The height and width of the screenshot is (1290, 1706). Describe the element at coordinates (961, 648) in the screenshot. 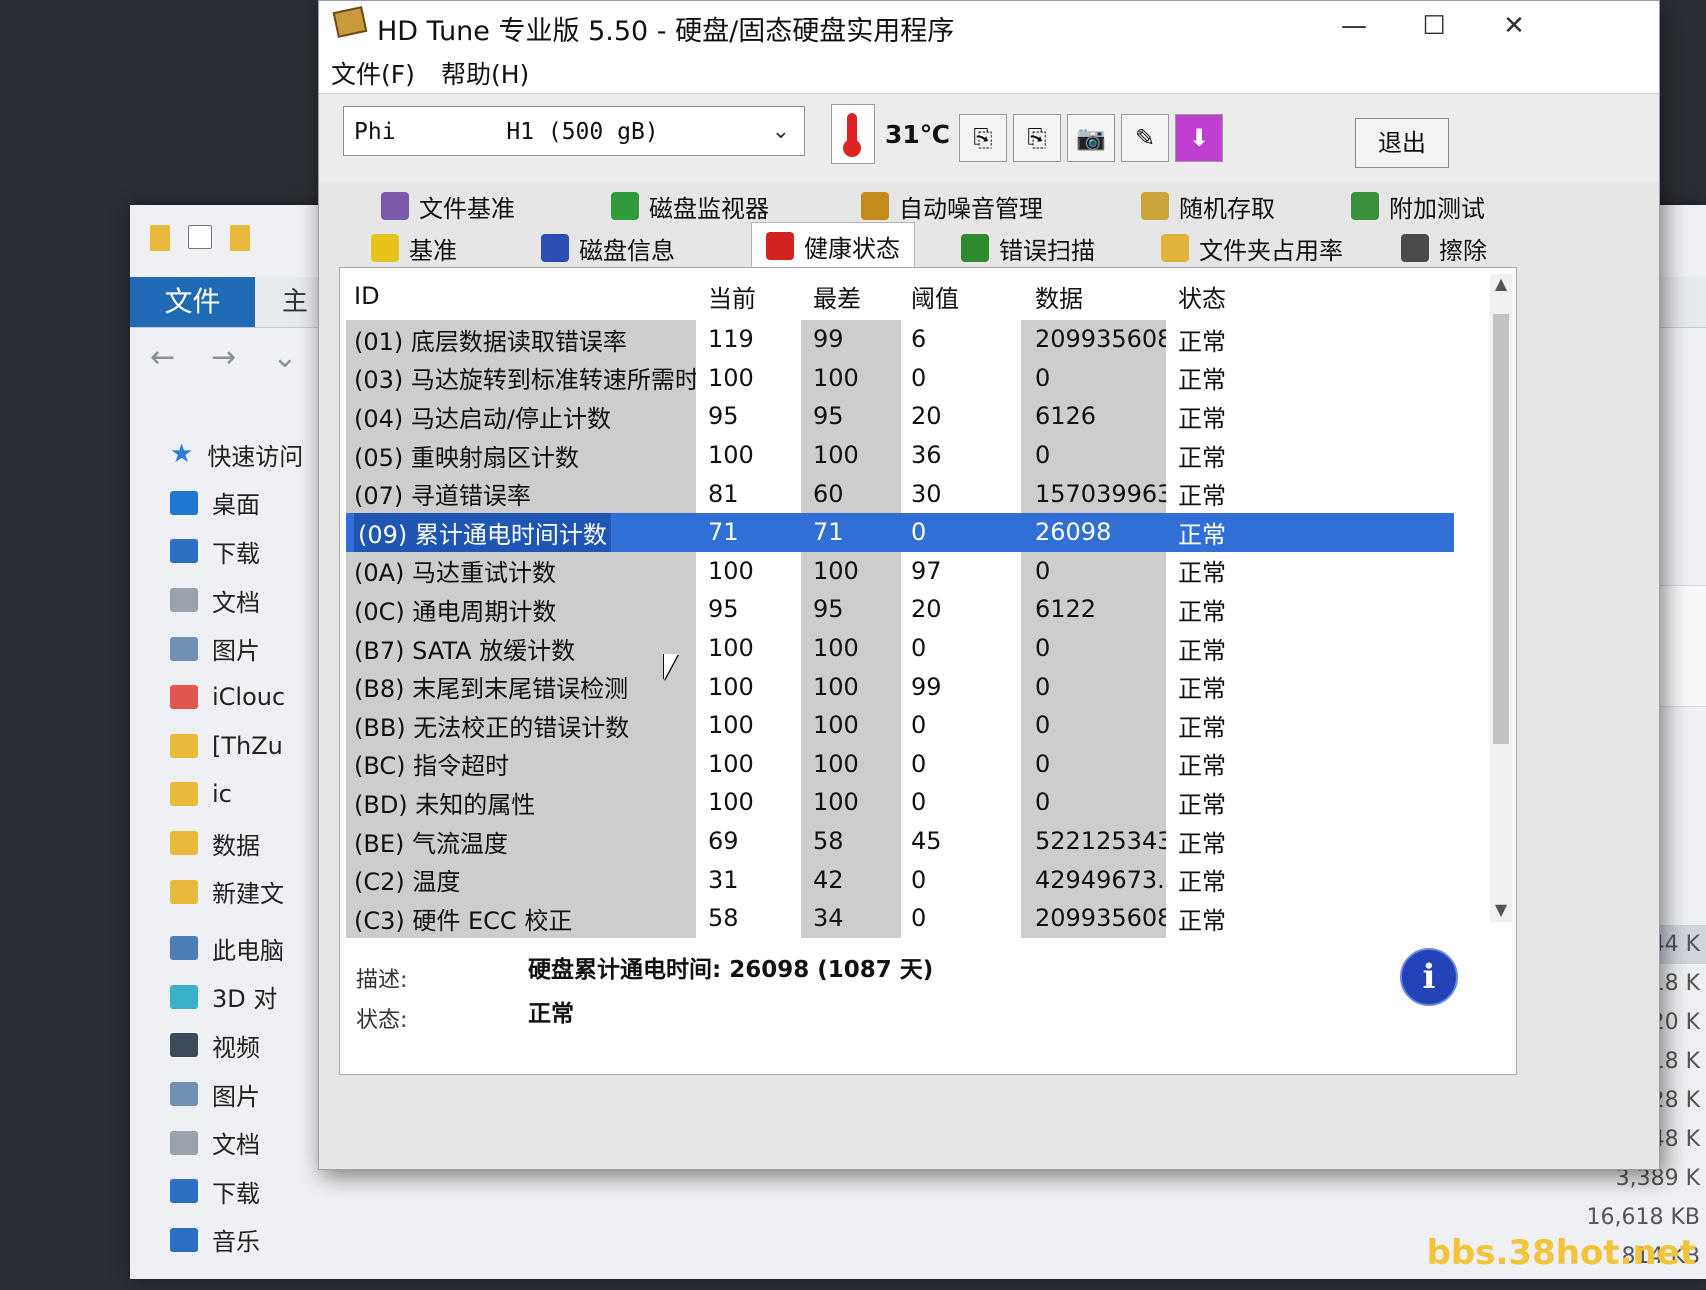

I see `cell-threshold: 0` at that location.